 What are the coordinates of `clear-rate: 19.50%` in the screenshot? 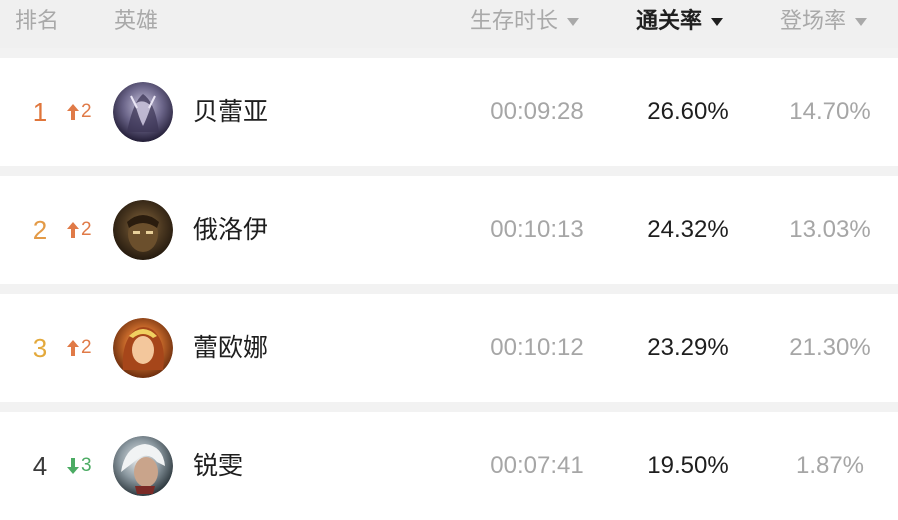 It's located at (688, 465).